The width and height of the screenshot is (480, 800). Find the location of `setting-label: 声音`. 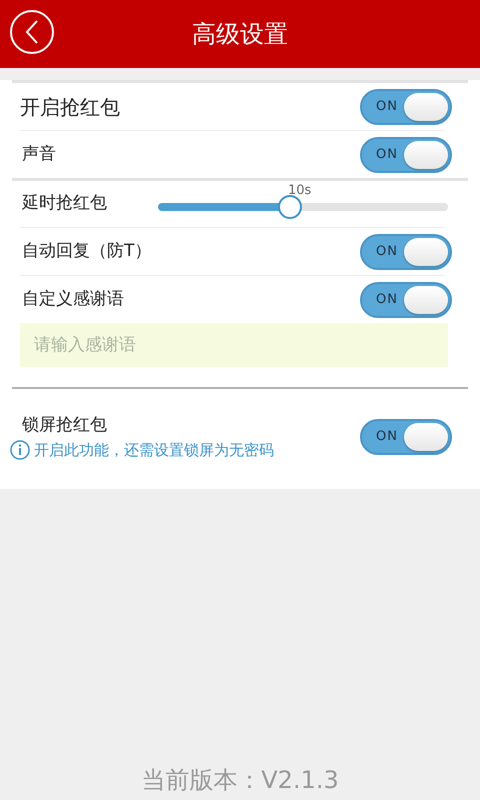

setting-label: 声音 is located at coordinates (38, 154).